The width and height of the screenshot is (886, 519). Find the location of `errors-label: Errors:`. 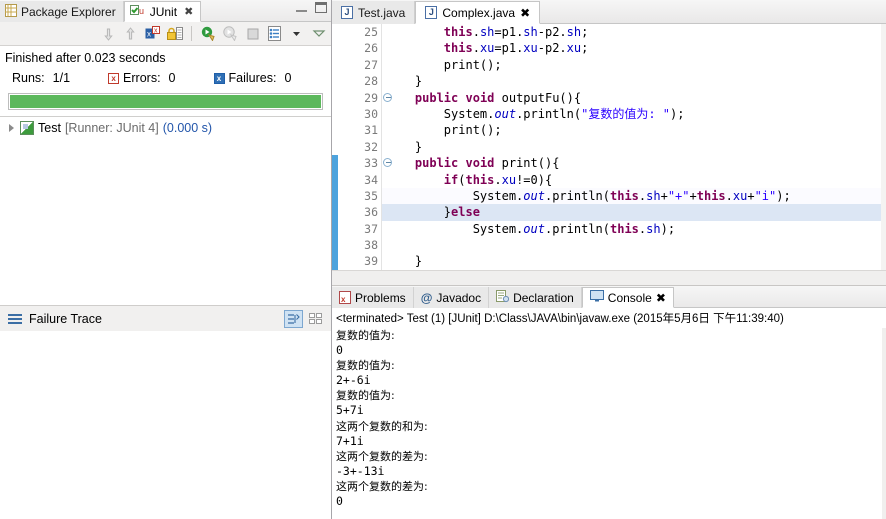

errors-label: Errors: is located at coordinates (142, 78).